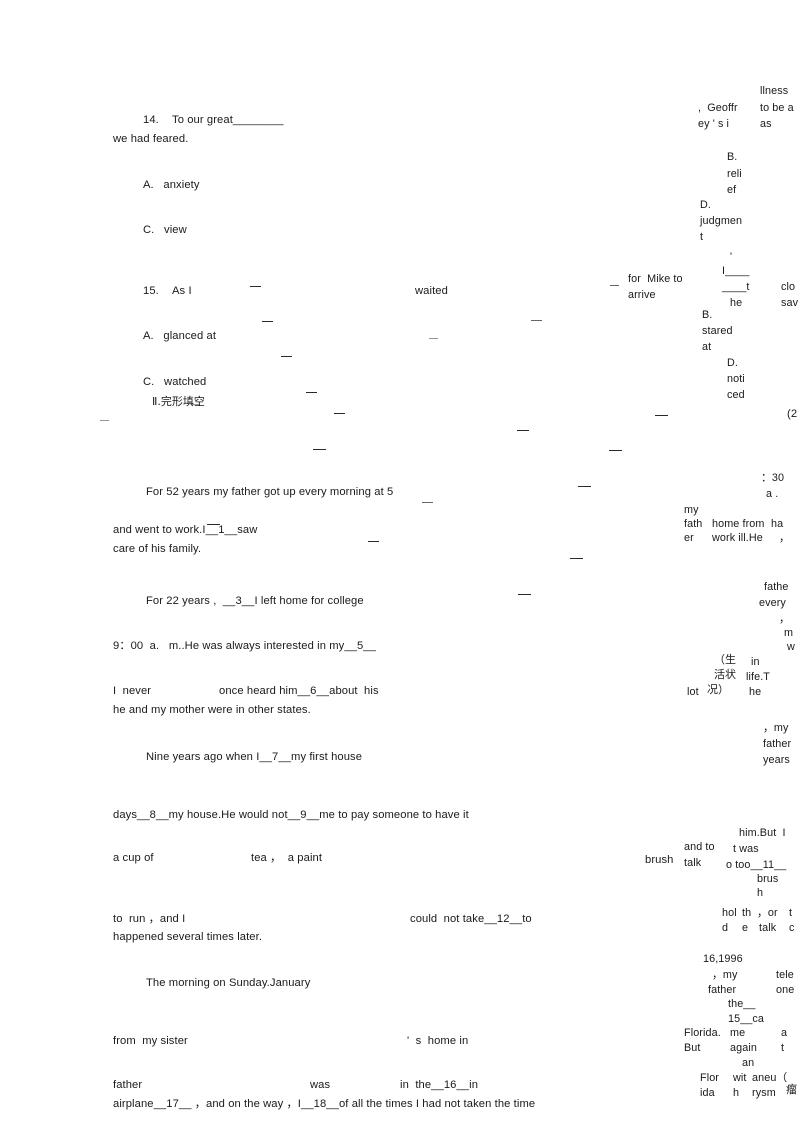 This screenshot has height=1133, width=800. What do you see at coordinates (725, 928) in the screenshot?
I see `fragment-d: d` at bounding box center [725, 928].